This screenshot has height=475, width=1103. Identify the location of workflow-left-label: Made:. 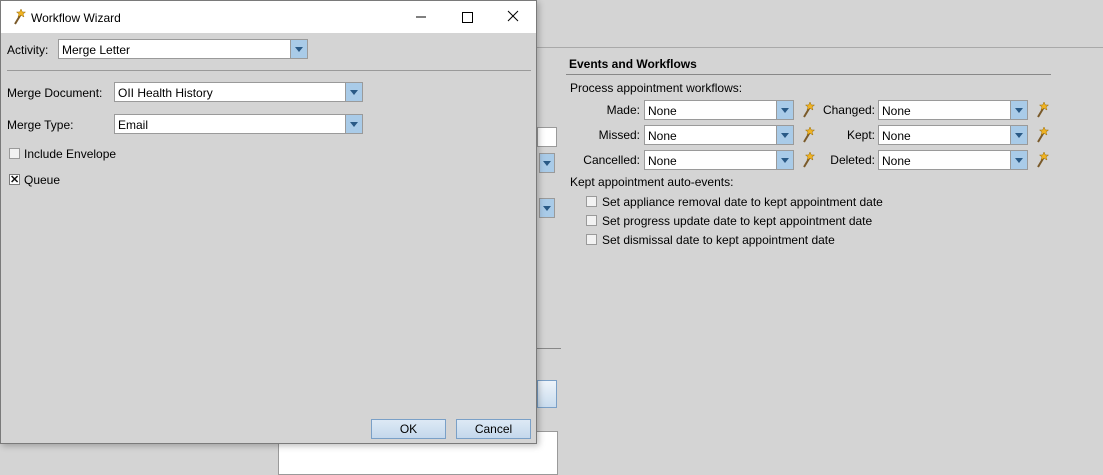
(623, 110).